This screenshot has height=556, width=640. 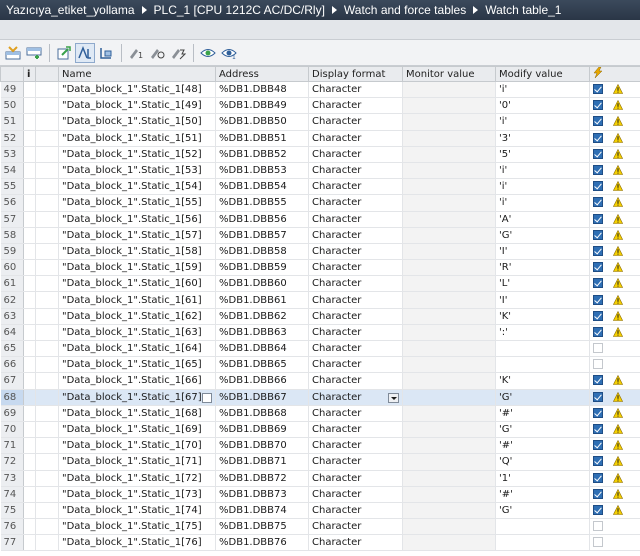 What do you see at coordinates (137, 106) in the screenshot?
I see `row-name: "Data_block_1".Static_1[49]` at bounding box center [137, 106].